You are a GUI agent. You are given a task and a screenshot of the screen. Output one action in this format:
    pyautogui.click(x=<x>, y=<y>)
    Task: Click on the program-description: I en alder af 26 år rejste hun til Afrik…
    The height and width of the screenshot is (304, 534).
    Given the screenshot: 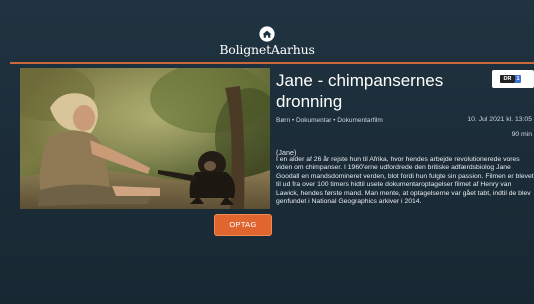 What is the action you would take?
    pyautogui.click(x=405, y=181)
    